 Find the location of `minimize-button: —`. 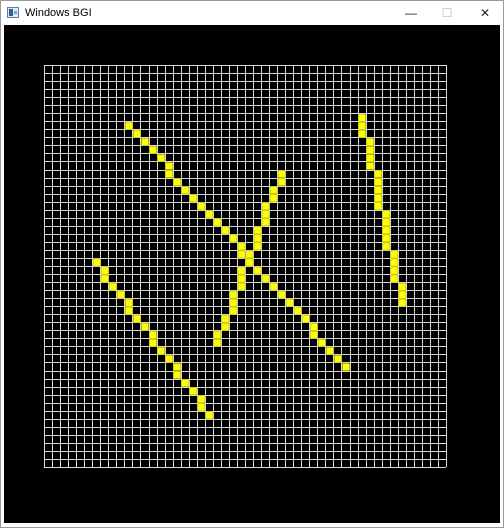

minimize-button: — is located at coordinates (411, 13).